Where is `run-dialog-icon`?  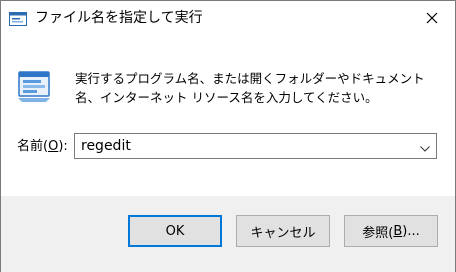 run-dialog-icon is located at coordinates (34, 86).